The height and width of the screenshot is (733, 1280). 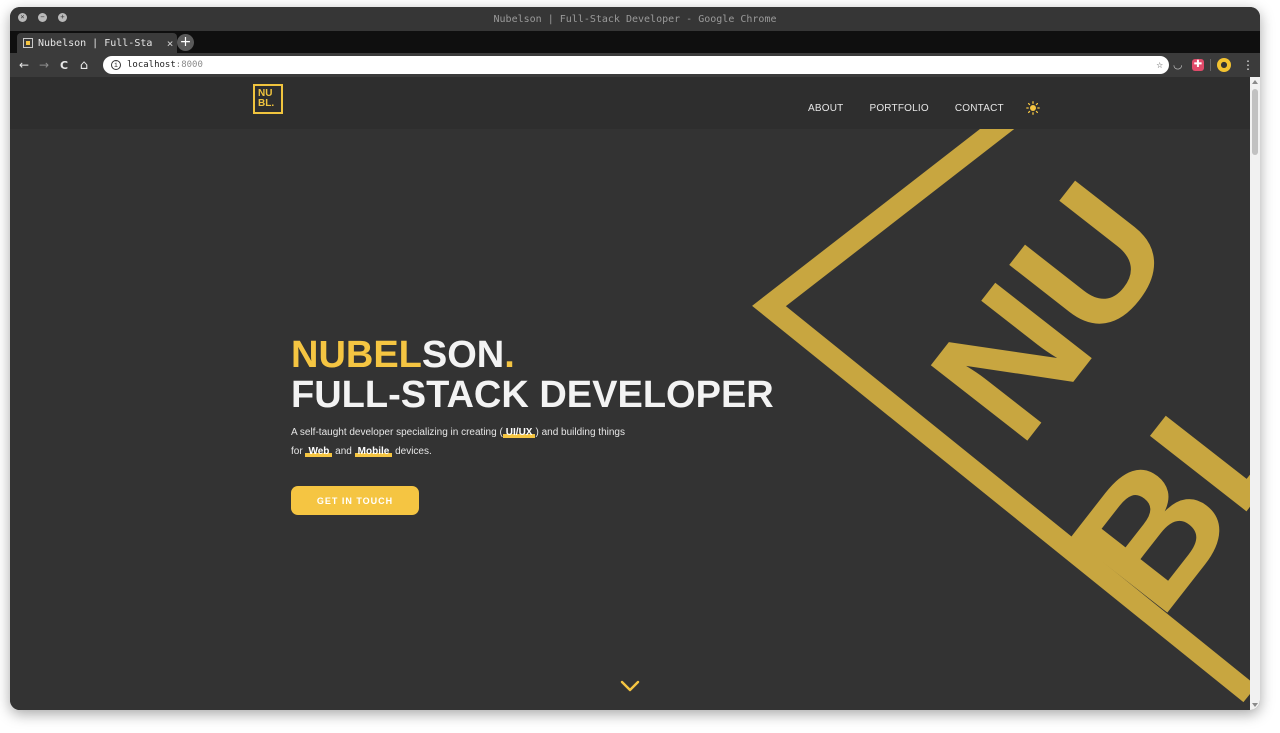 I want to click on scroll-down-icon, so click(x=1255, y=705).